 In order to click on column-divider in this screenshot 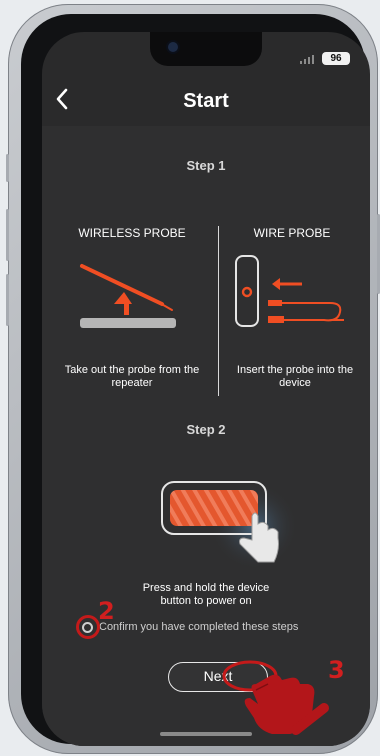, I will do `click(218, 311)`.